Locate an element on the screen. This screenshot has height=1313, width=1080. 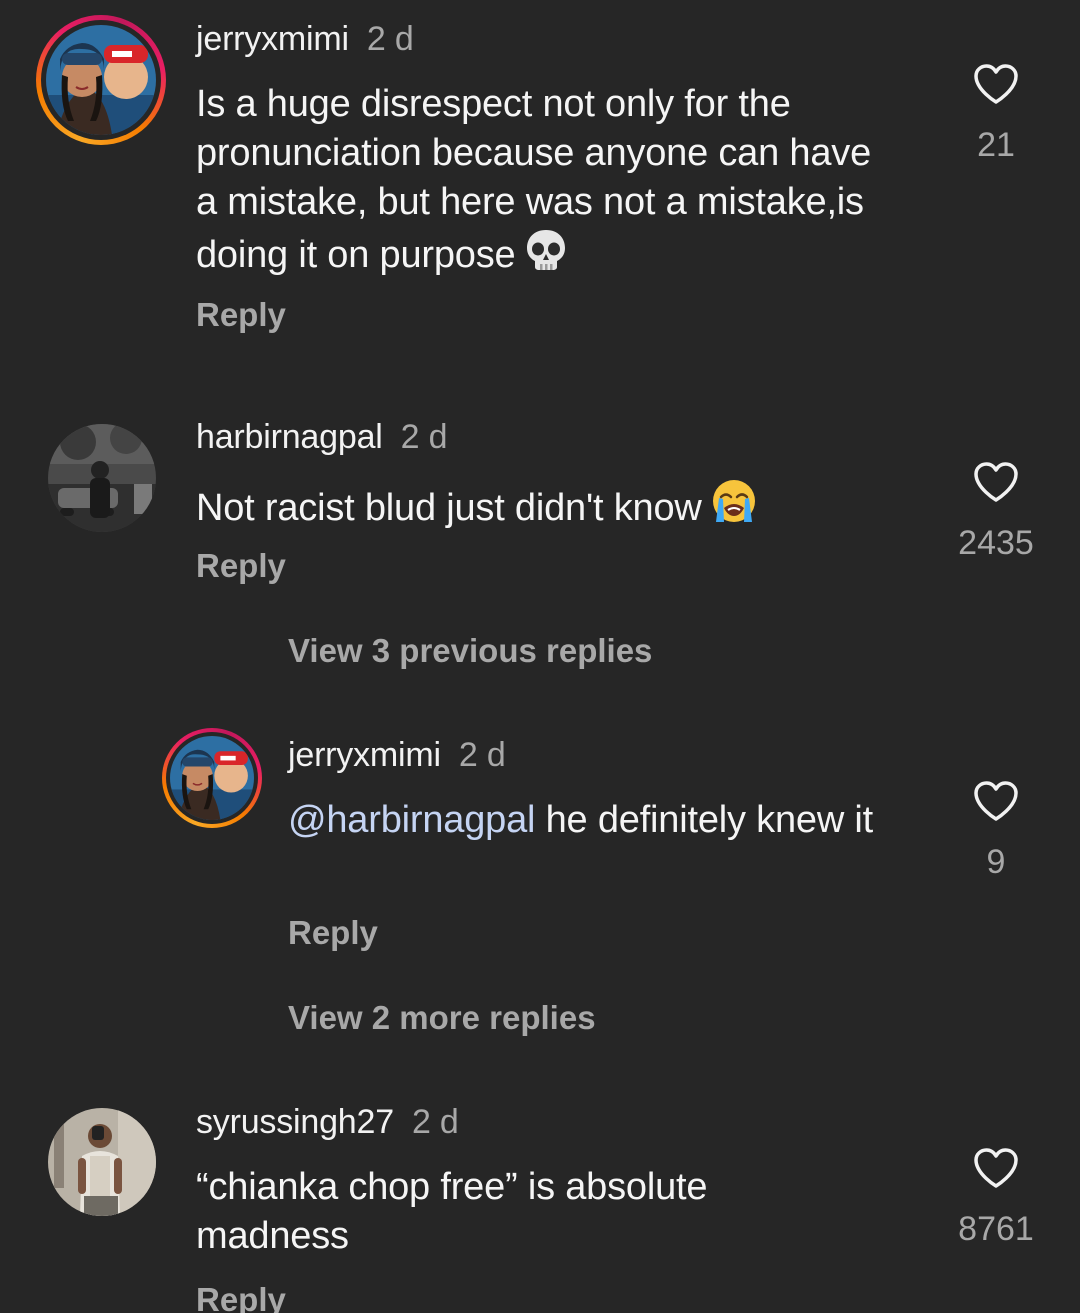
comment-text-content: “chianka chop free” is absolute madness is located at coordinates (452, 1211).